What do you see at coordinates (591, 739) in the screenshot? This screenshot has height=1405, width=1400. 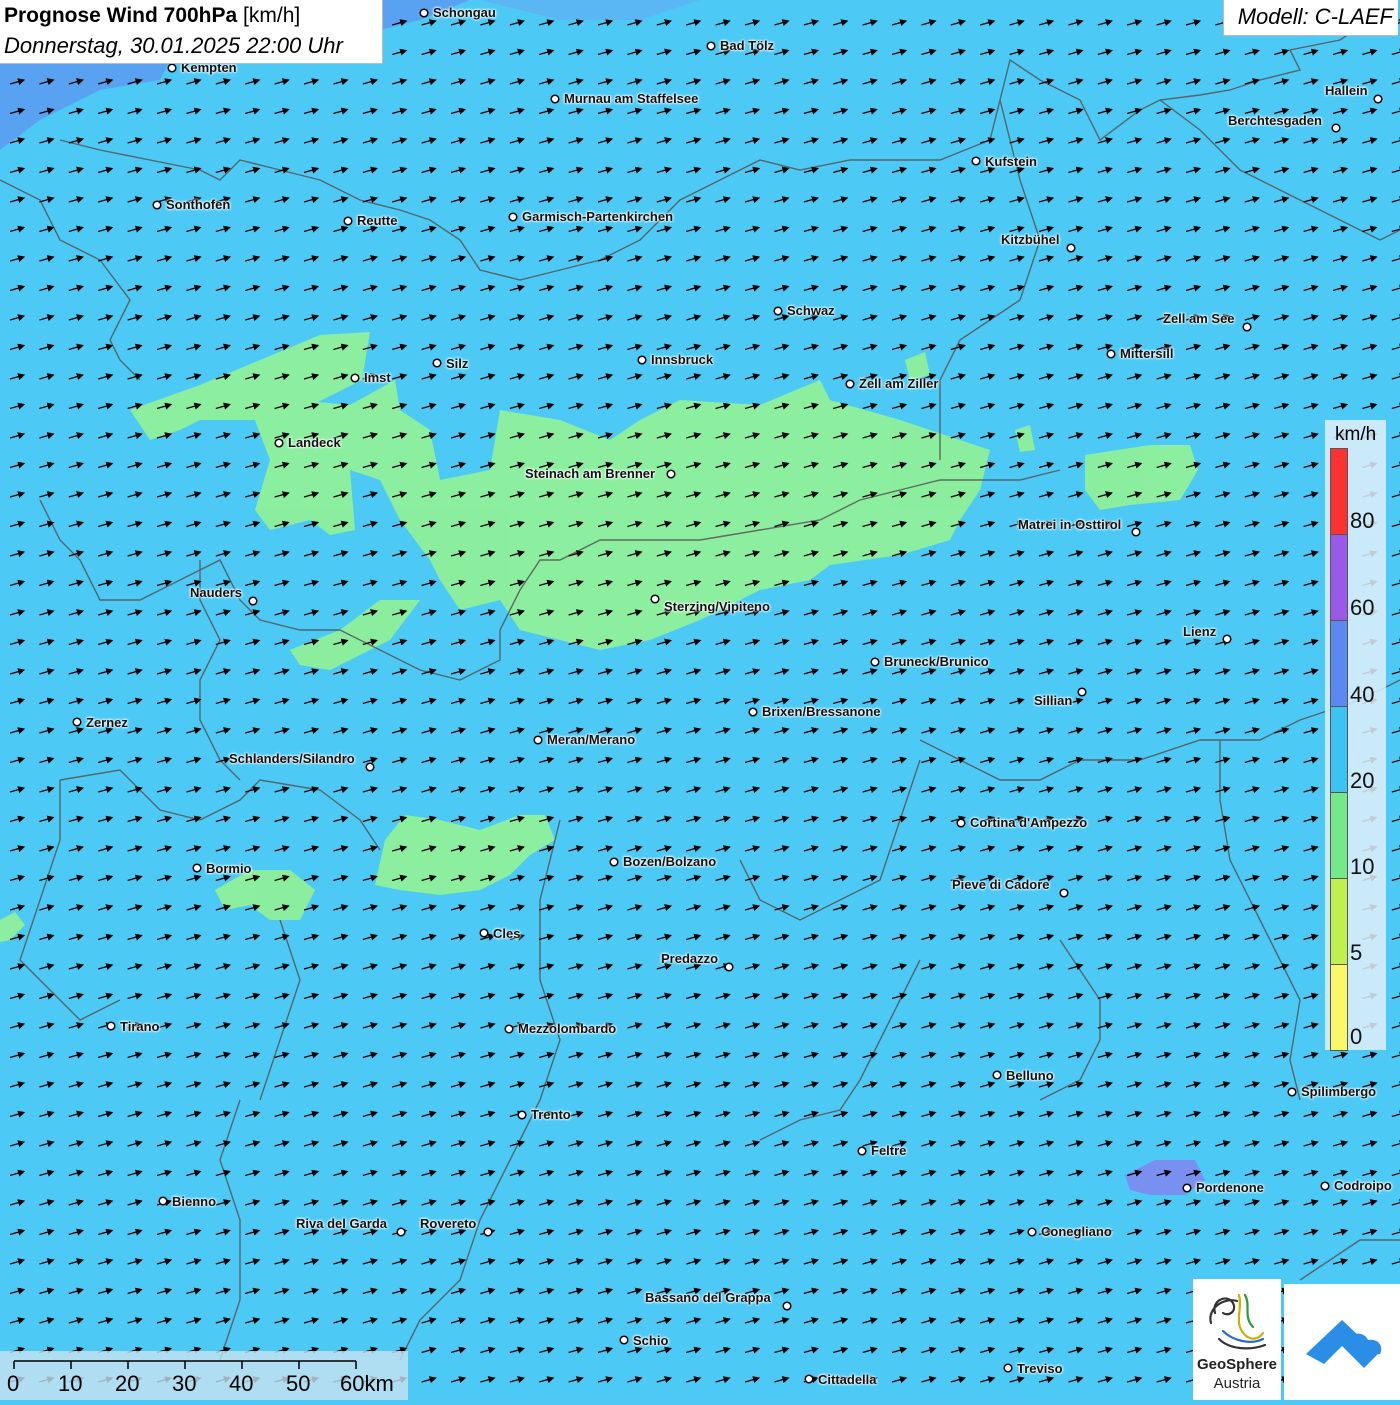 I see `city-label: Meran/Merano` at bounding box center [591, 739].